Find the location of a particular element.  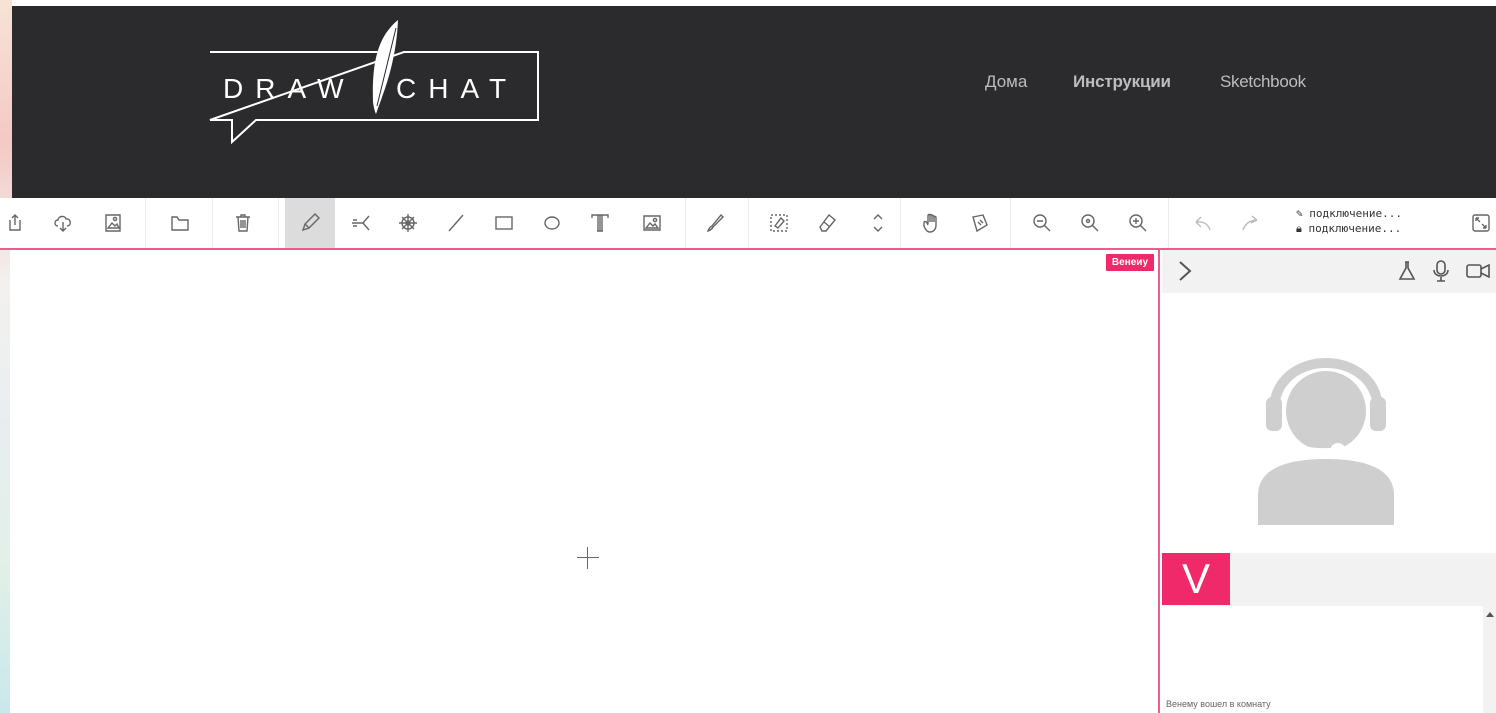

zoom-in-icon is located at coordinates (1138, 223).